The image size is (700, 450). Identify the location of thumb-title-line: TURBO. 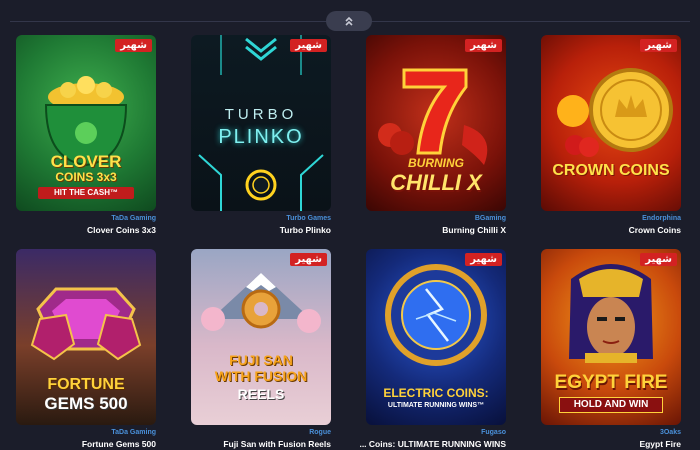
(261, 114).